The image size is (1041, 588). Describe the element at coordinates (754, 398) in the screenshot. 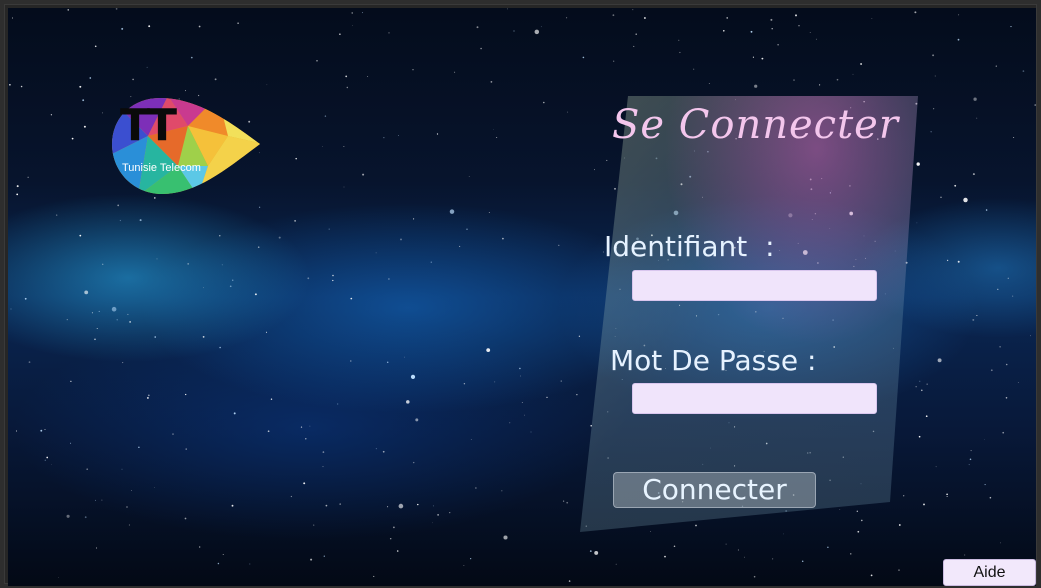

I see `password-input` at that location.